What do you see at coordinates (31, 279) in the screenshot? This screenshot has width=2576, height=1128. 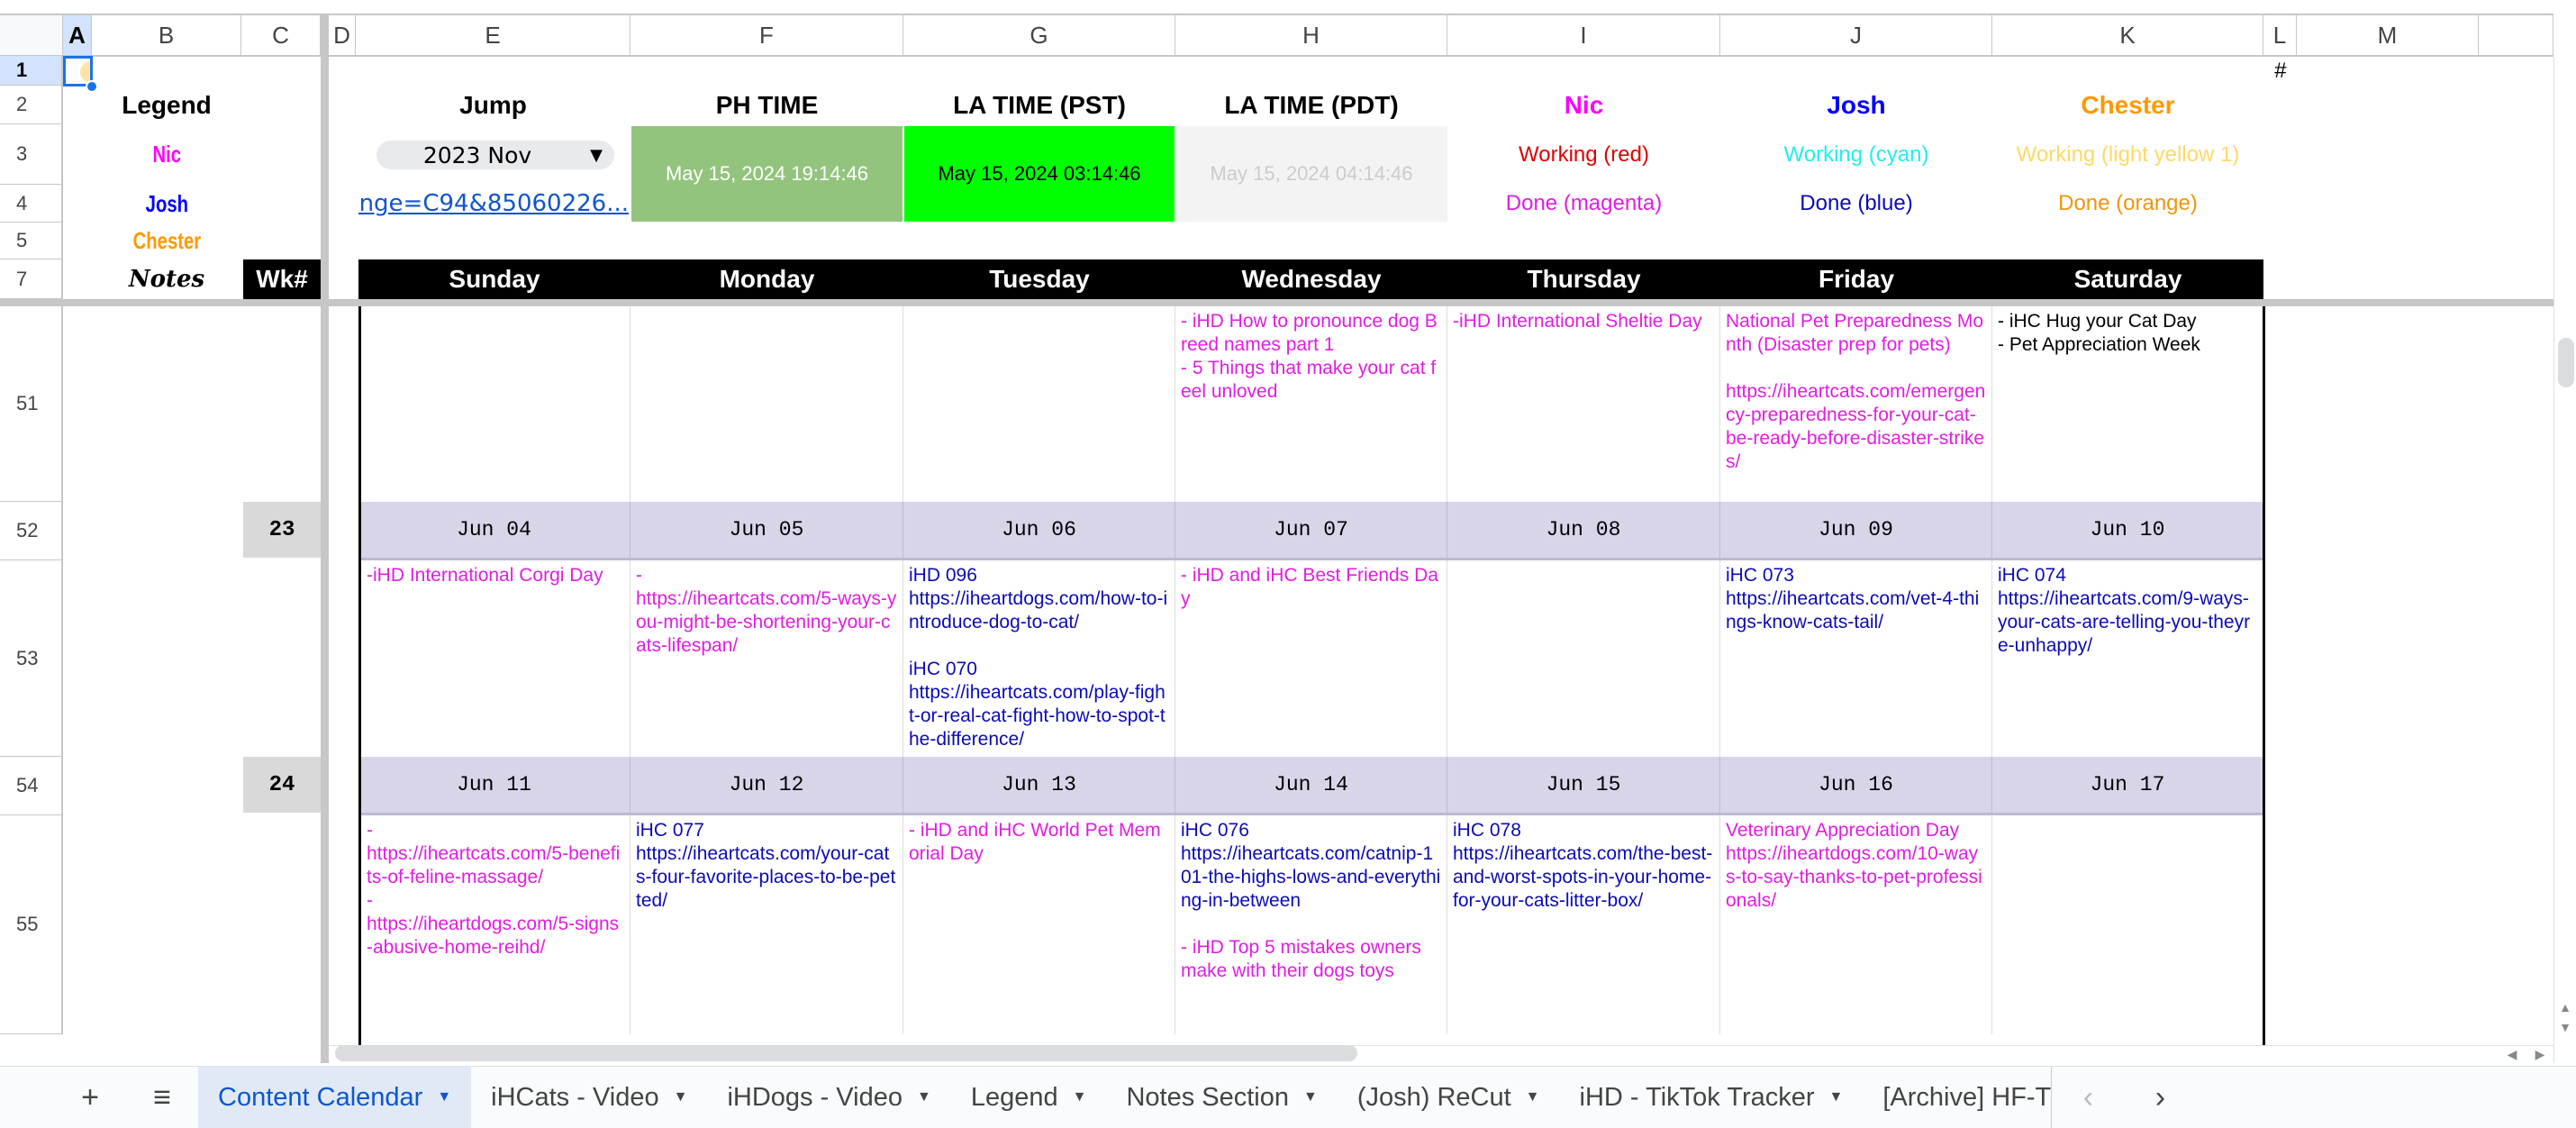 I see `row-header-7: 7` at bounding box center [31, 279].